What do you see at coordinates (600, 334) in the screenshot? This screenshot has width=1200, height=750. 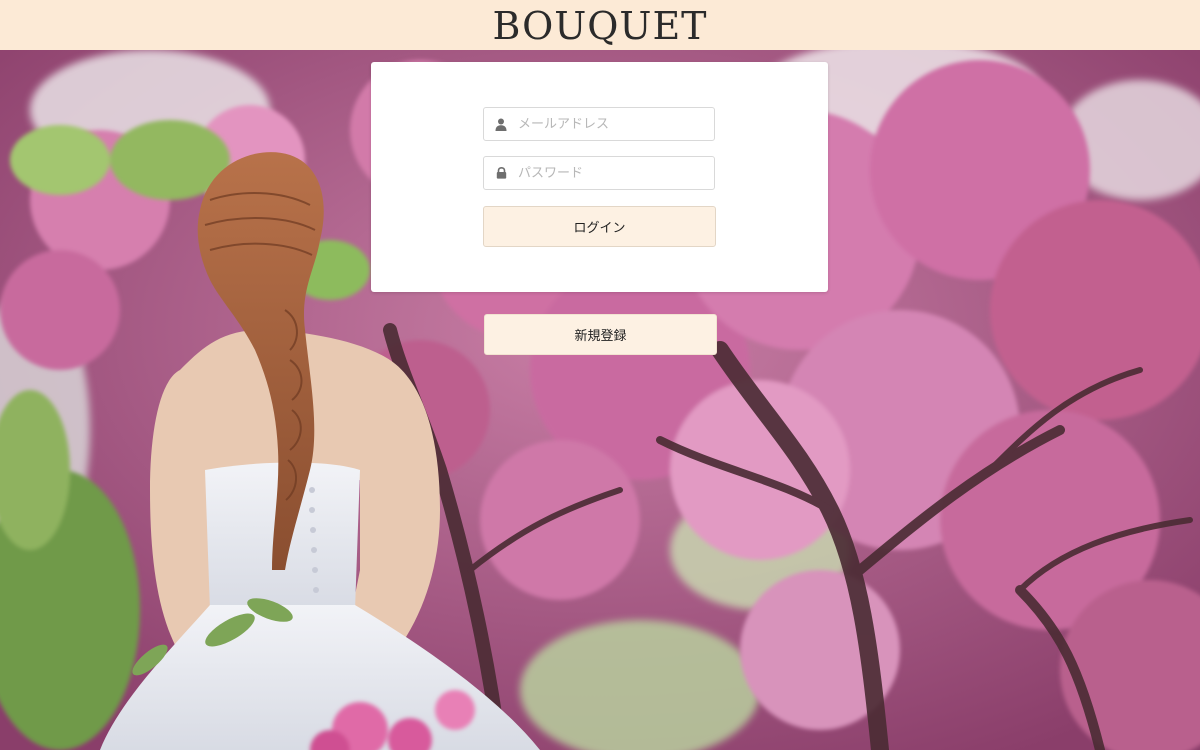 I see `signup-button: 新規登録` at bounding box center [600, 334].